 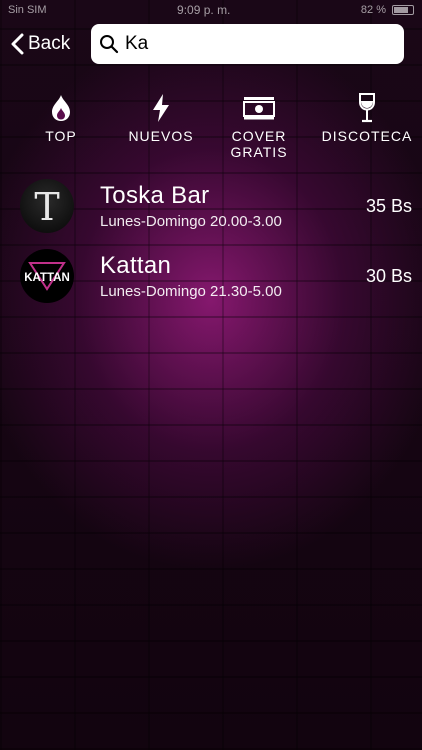 I want to click on search-box, so click(x=247, y=44).